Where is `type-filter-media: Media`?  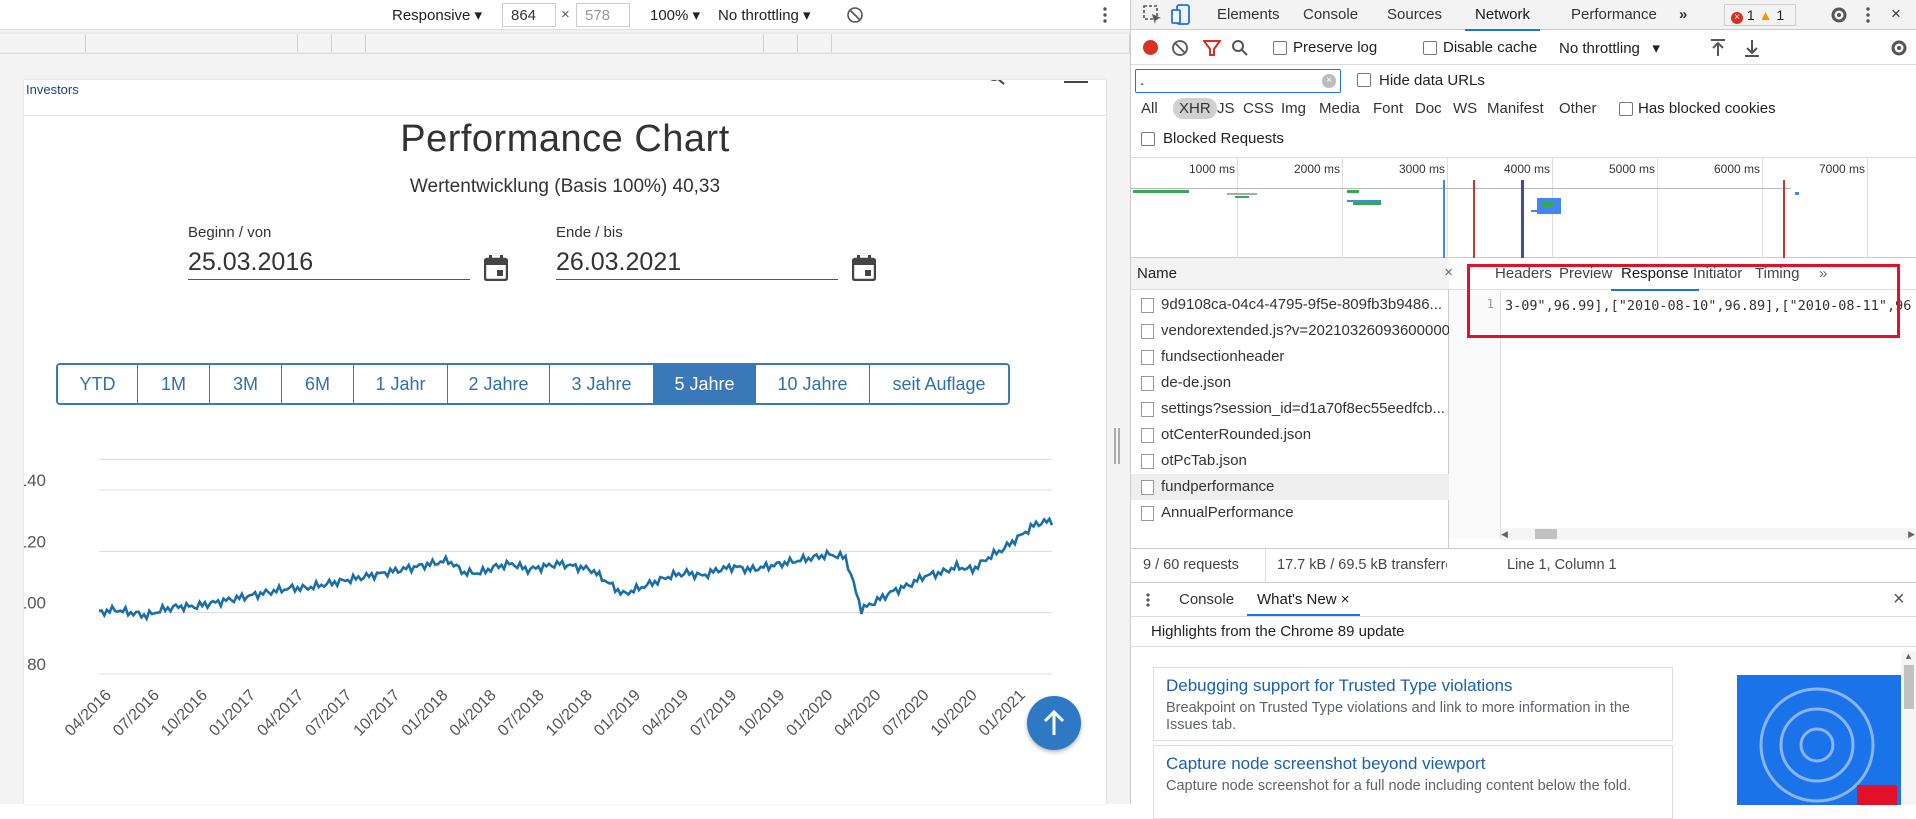 type-filter-media: Media is located at coordinates (1339, 108).